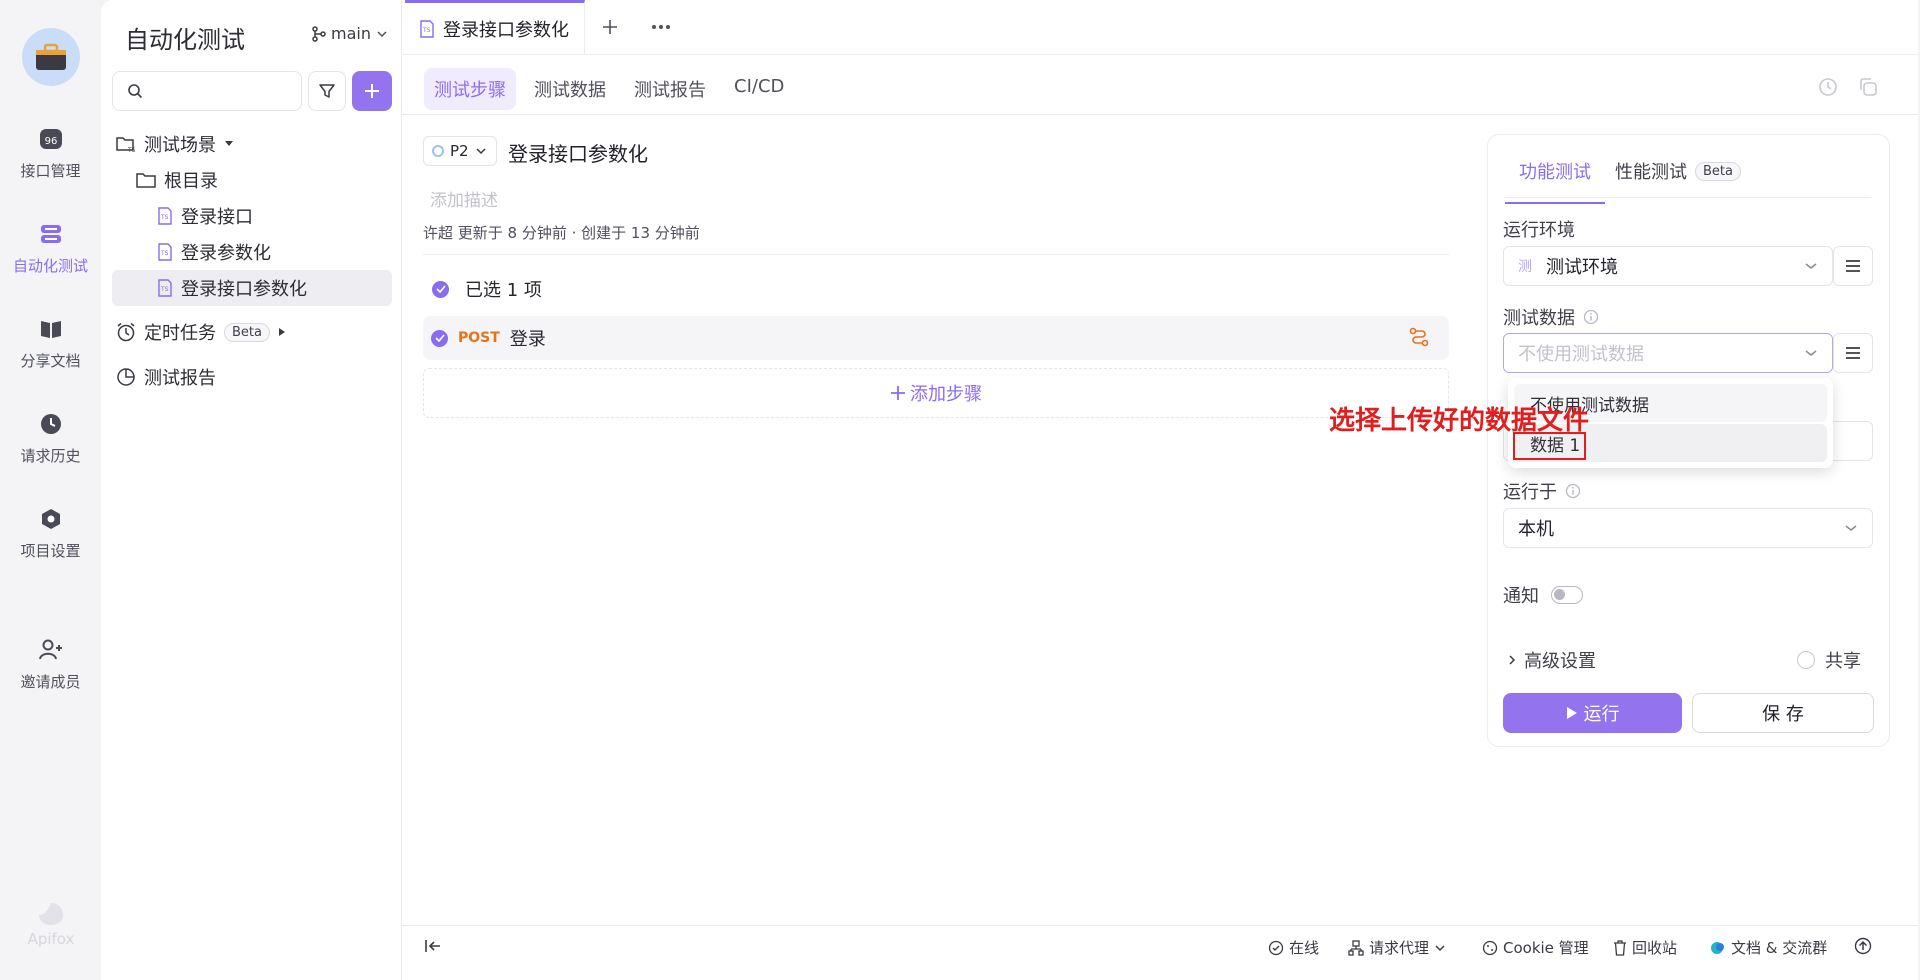  I want to click on run-on-select: 本机, so click(1688, 528).